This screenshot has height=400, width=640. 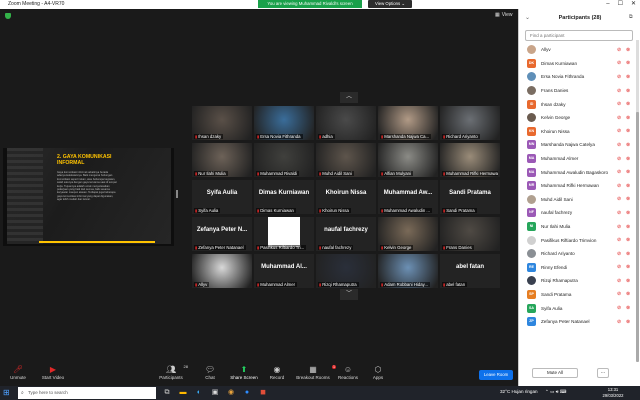 What do you see at coordinates (349, 97) in the screenshot?
I see `page-up-button: ︿` at bounding box center [349, 97].